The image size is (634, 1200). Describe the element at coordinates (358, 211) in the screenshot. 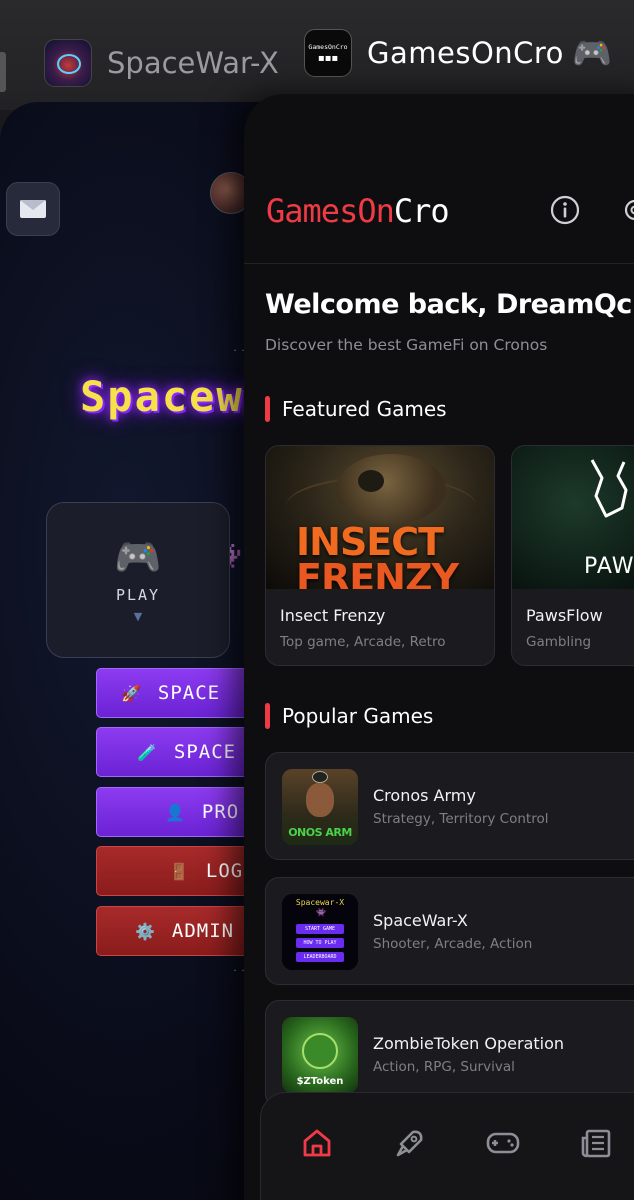

I see `brand-logo: GamesOnCro` at that location.